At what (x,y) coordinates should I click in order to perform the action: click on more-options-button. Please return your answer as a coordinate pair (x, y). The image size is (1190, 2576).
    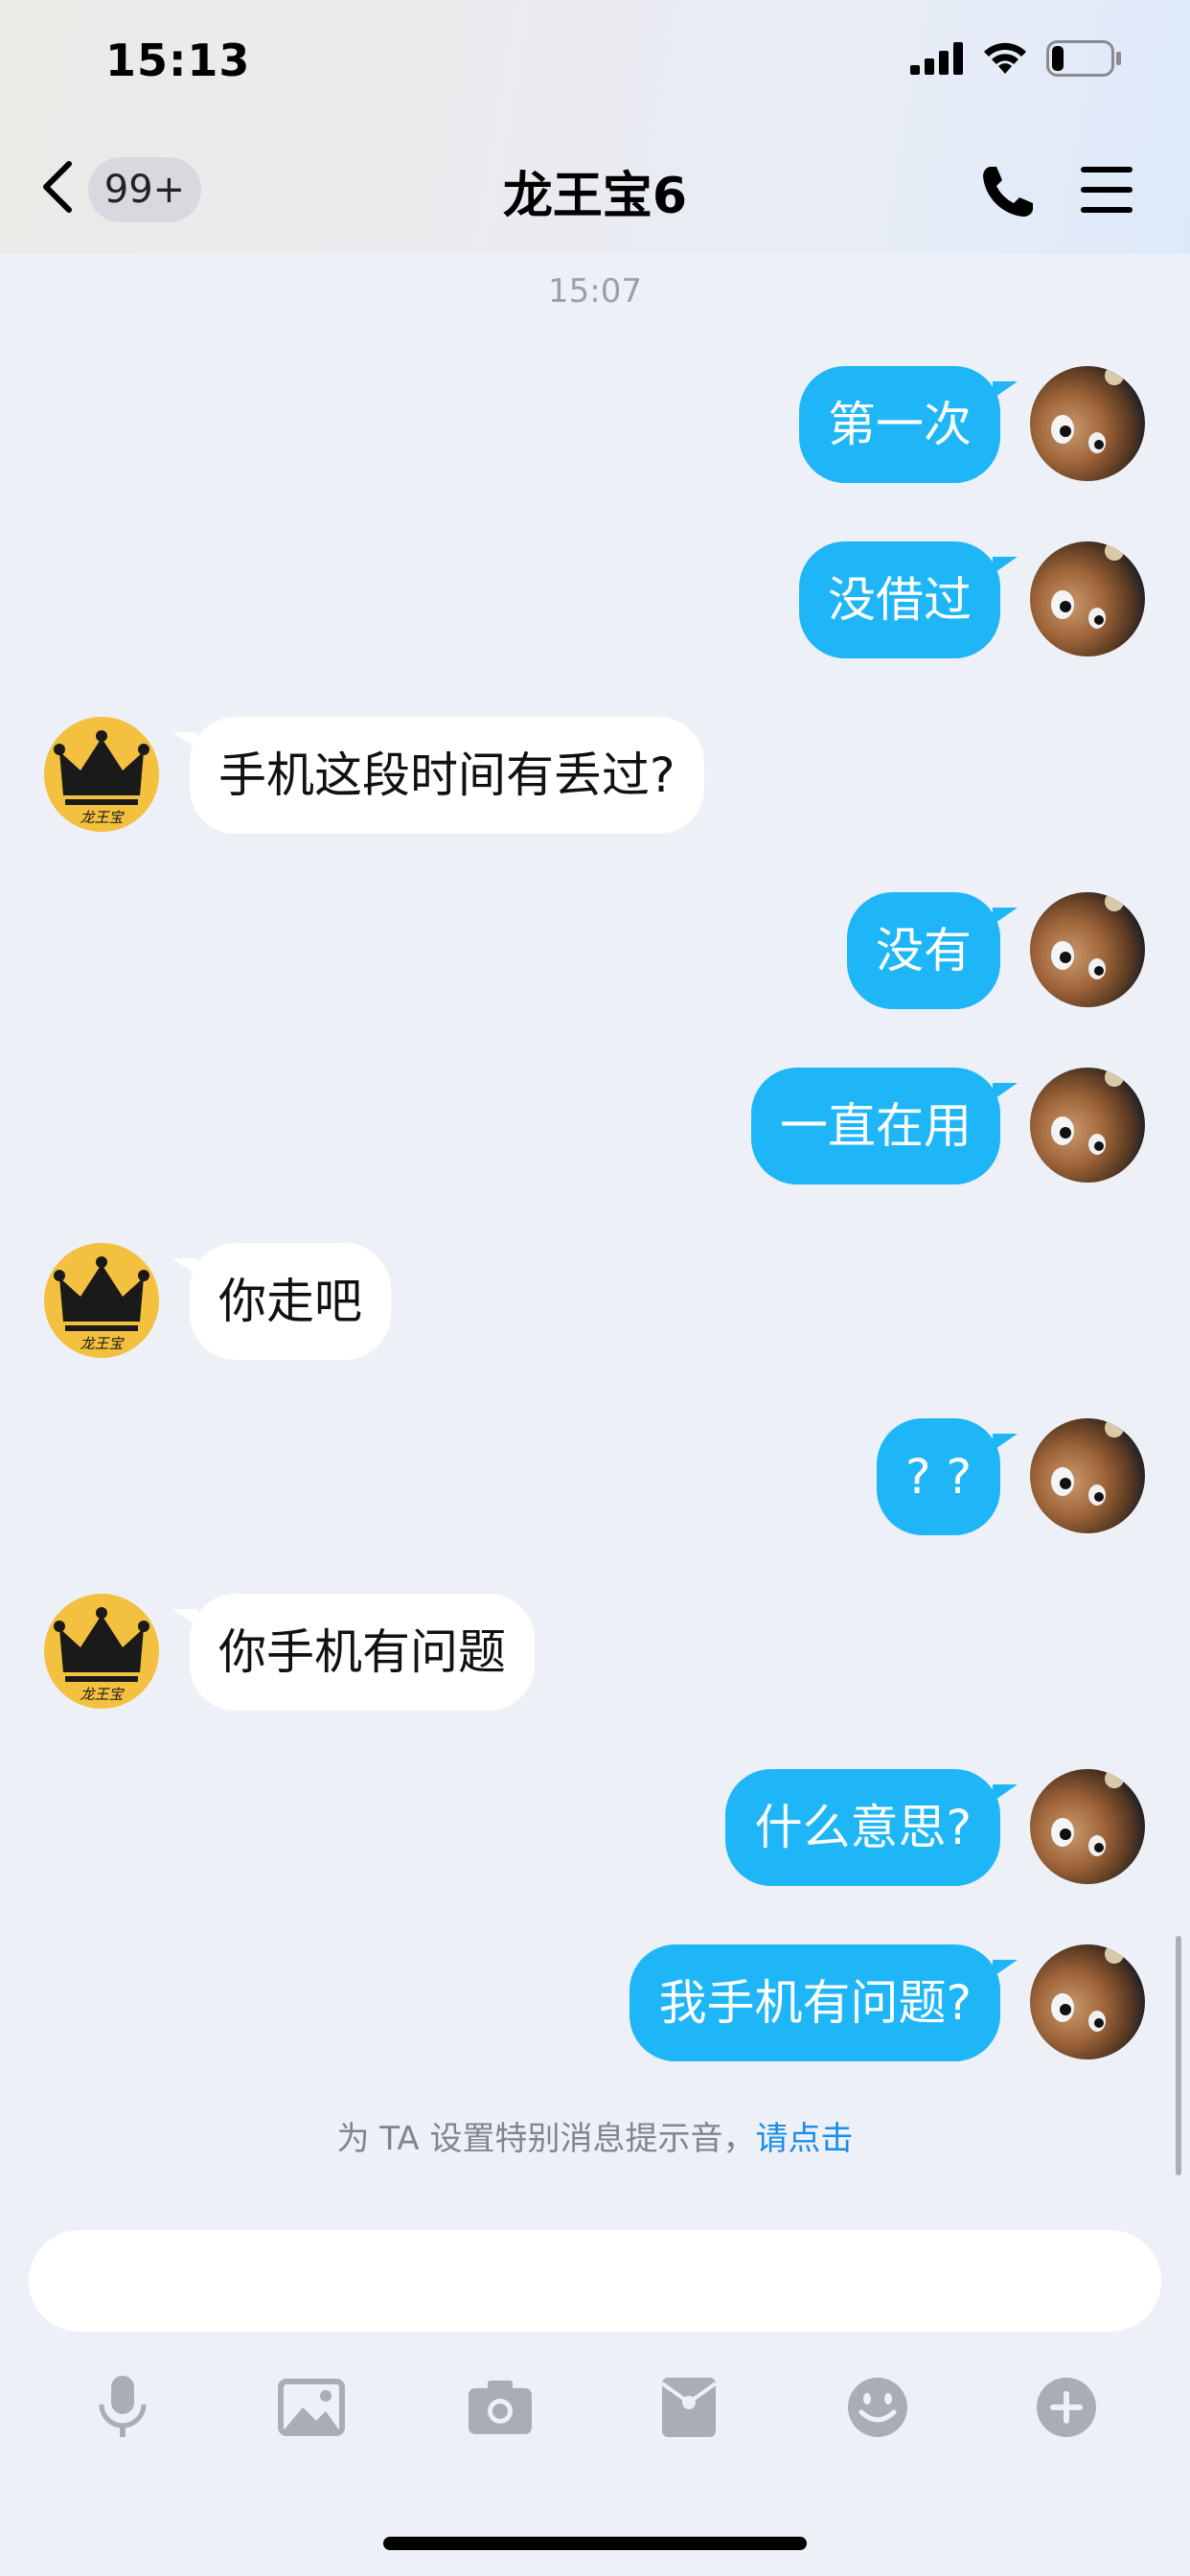
    Looking at the image, I should click on (1067, 2407).